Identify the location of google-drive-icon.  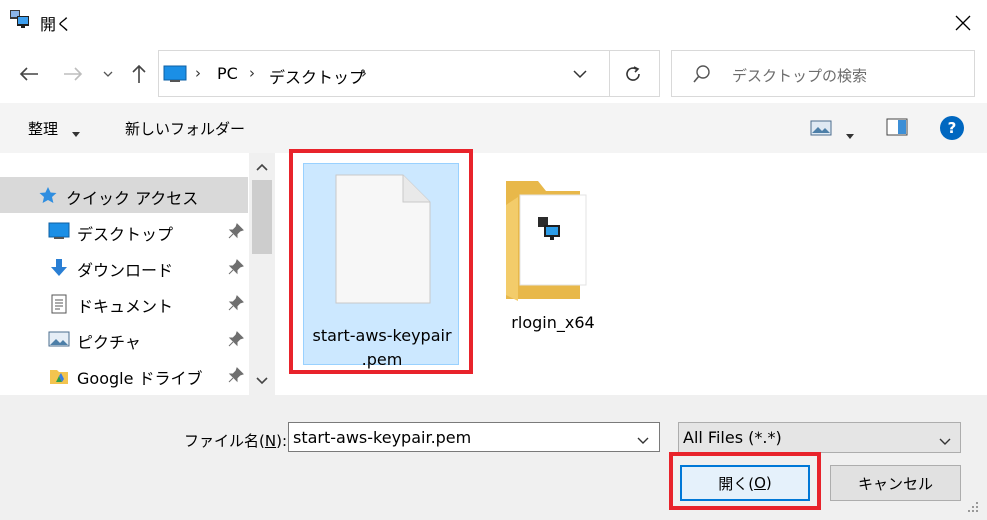
(59, 375).